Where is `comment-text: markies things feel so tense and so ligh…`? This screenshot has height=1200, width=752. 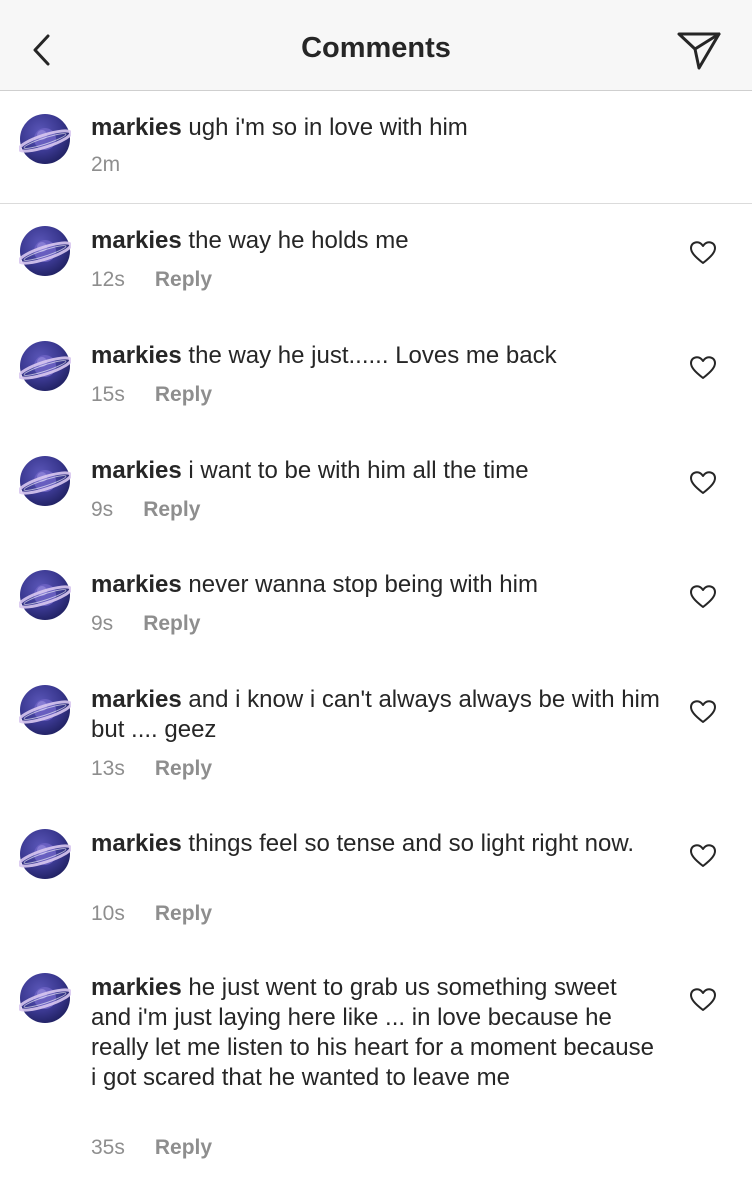
comment-text: markies things feel so tense and so ligh… is located at coordinates (376, 844).